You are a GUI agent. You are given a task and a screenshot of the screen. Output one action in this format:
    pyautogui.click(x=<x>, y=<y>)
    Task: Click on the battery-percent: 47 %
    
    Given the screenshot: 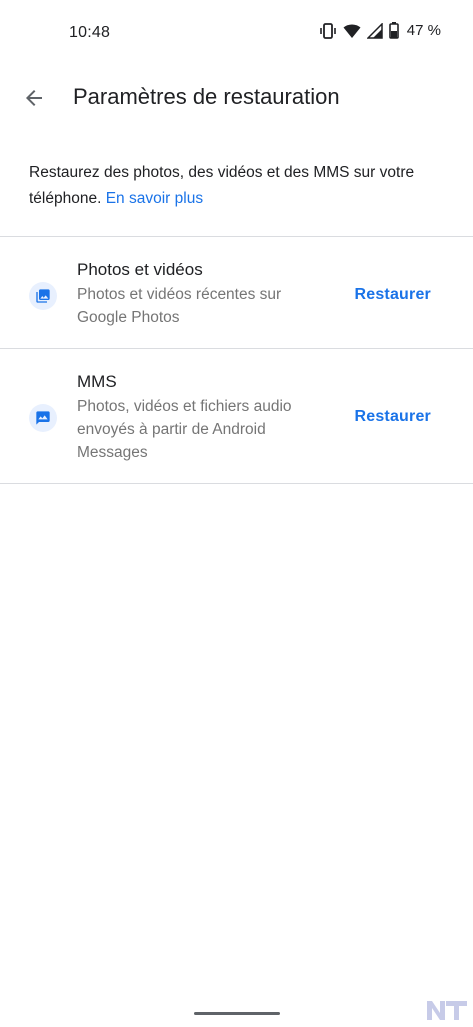 What is the action you would take?
    pyautogui.click(x=423, y=30)
    